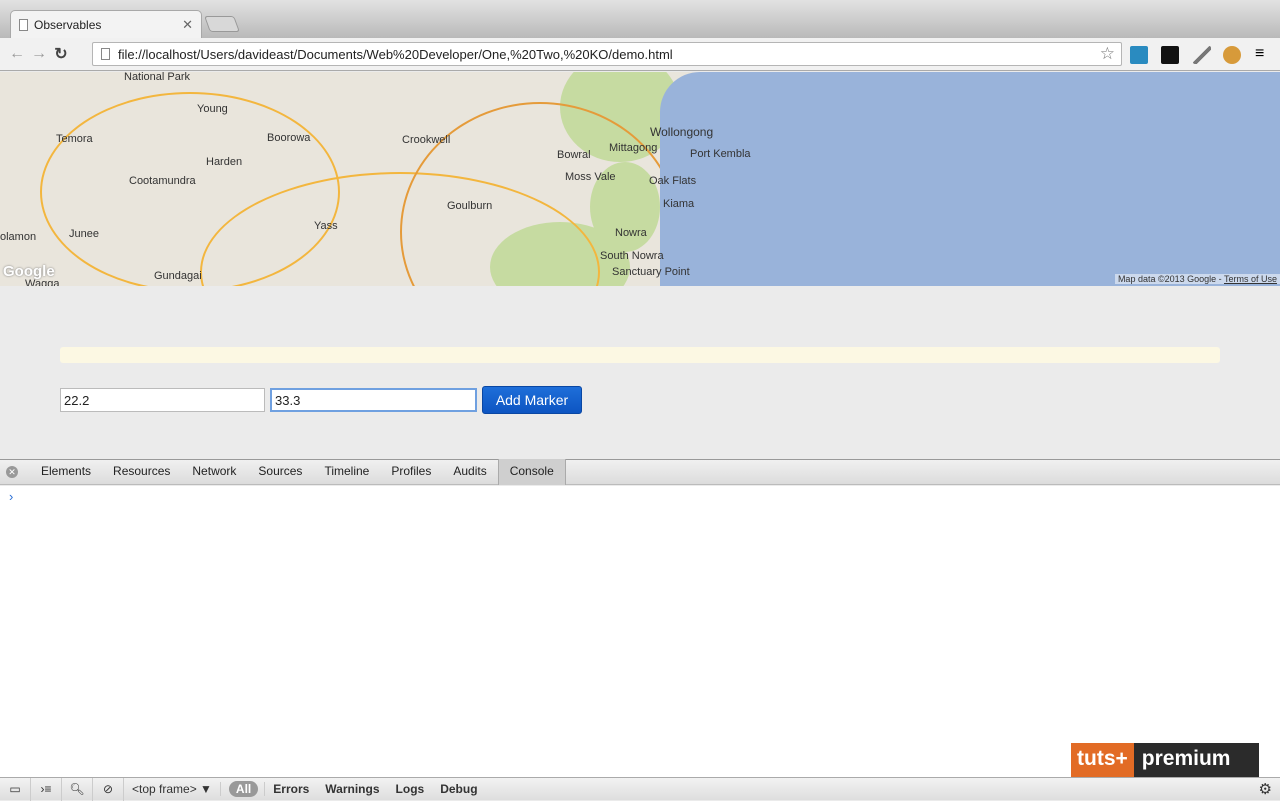  I want to click on title-bar: Observables ✕, so click(640, 19).